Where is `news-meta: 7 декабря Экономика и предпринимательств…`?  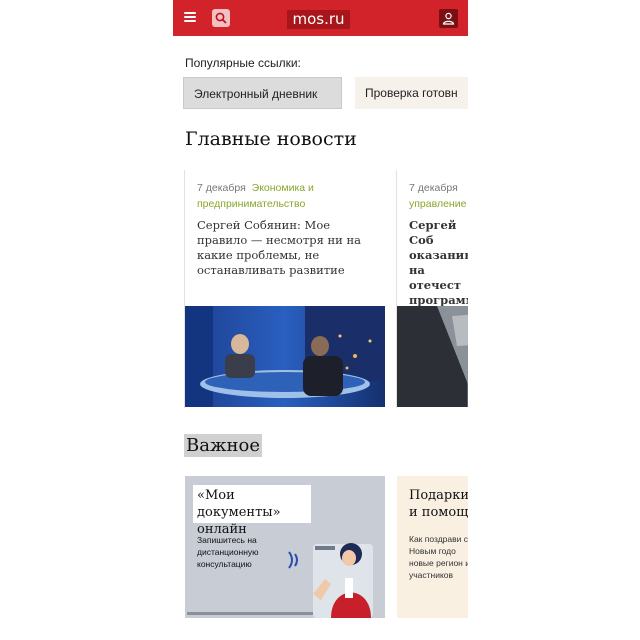 news-meta: 7 декабря Экономика и предпринимательств… is located at coordinates (286, 196).